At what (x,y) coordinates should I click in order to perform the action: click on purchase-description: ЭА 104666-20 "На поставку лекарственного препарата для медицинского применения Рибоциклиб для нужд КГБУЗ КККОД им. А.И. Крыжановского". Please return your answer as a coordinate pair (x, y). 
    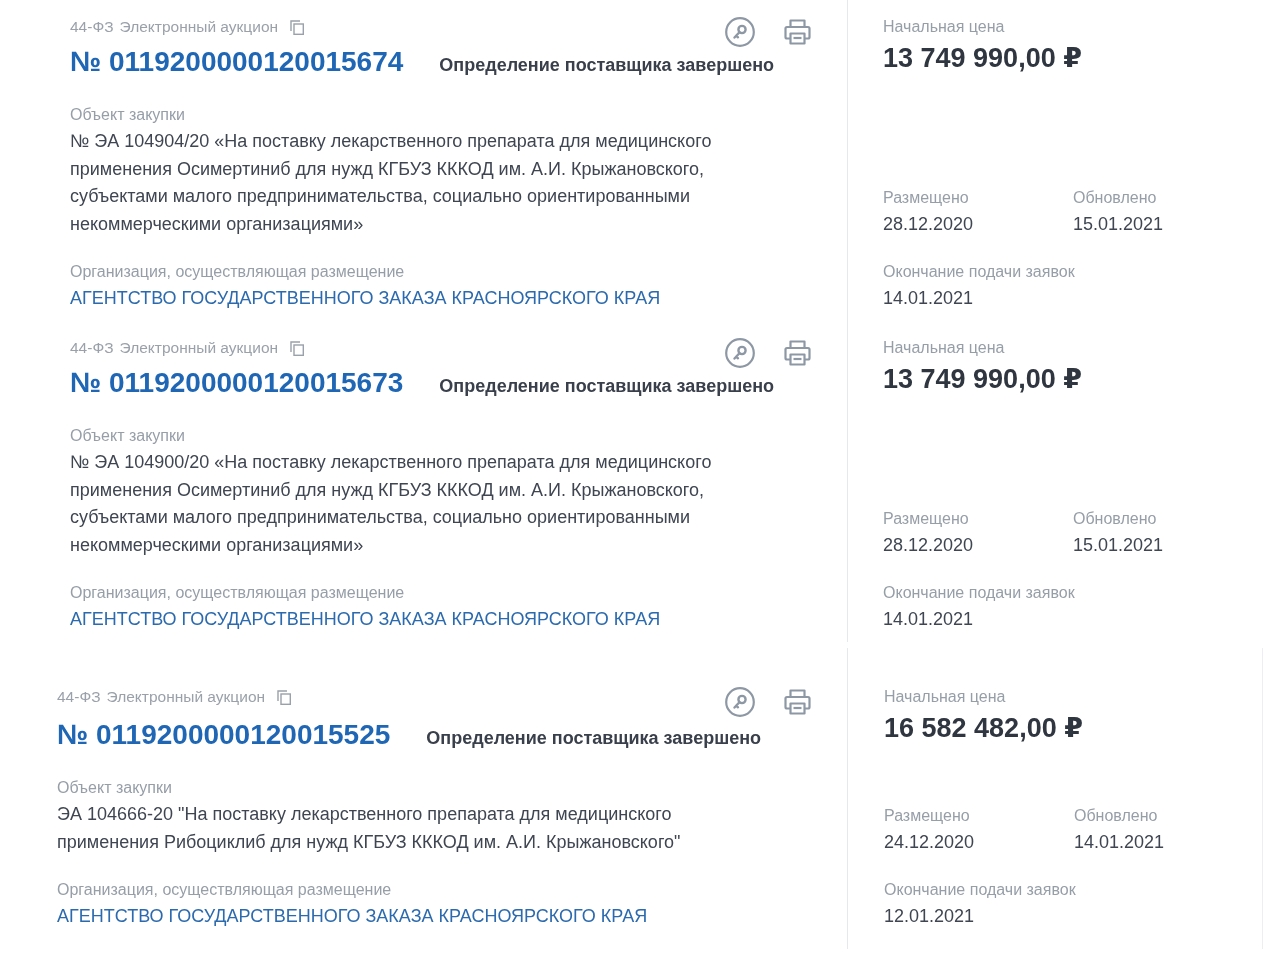
    Looking at the image, I should click on (369, 828).